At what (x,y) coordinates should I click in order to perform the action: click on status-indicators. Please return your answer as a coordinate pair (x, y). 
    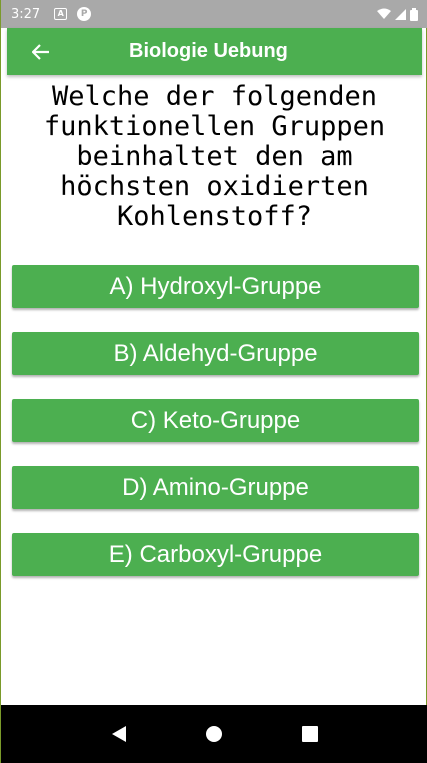
    Looking at the image, I should click on (397, 14).